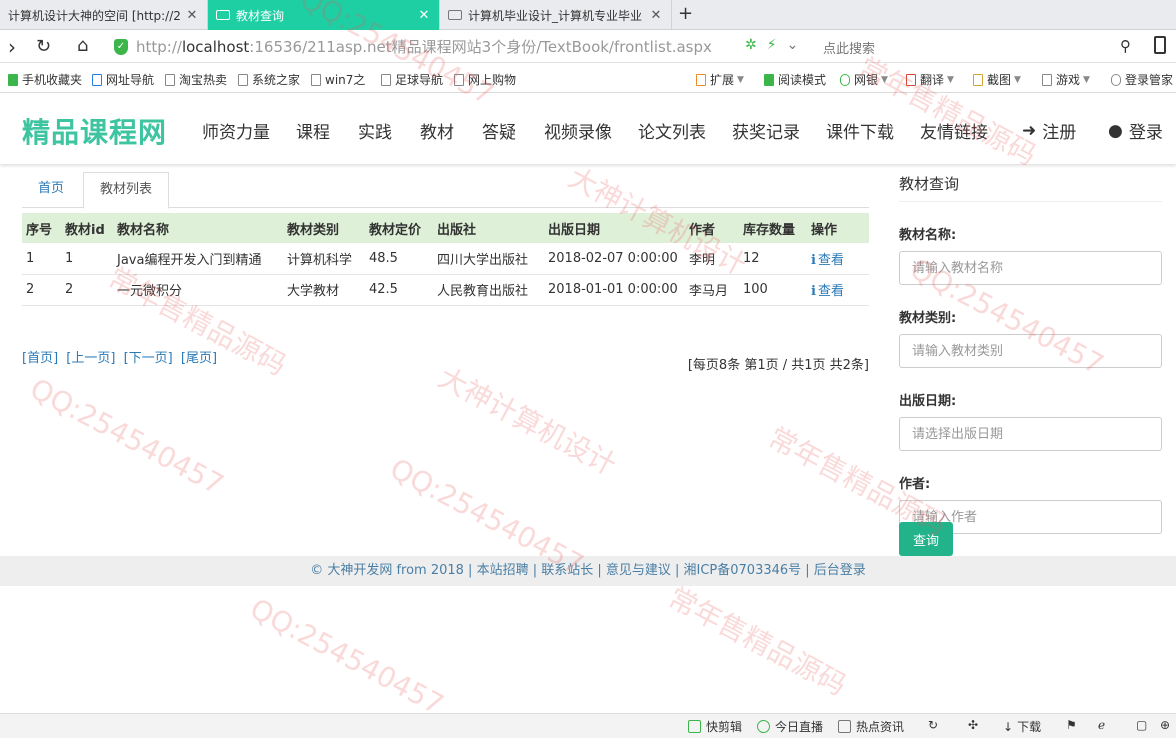 The image size is (1176, 738). I want to click on site-logo: 精品课程网, so click(94, 131).